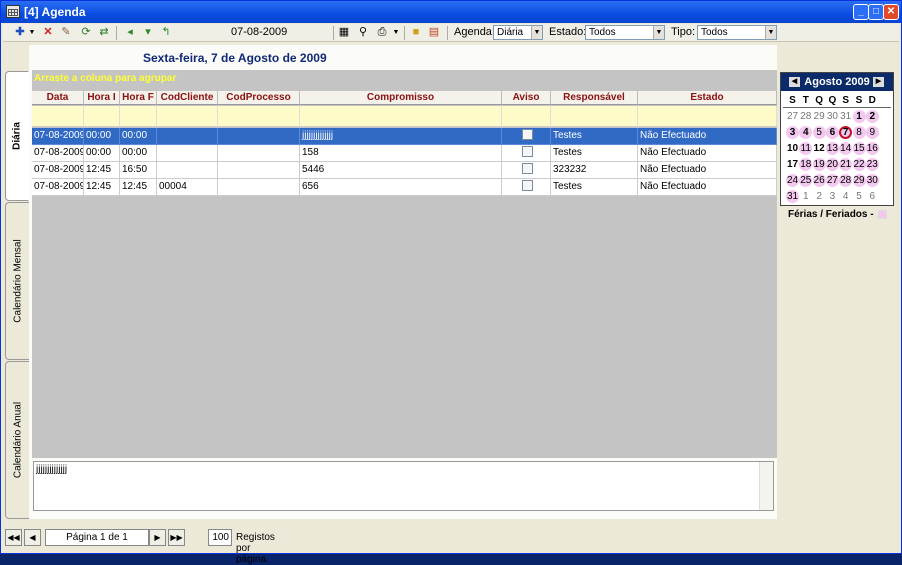  Describe the element at coordinates (166, 32) in the screenshot. I see `arrow-up-icon: ↰` at that location.